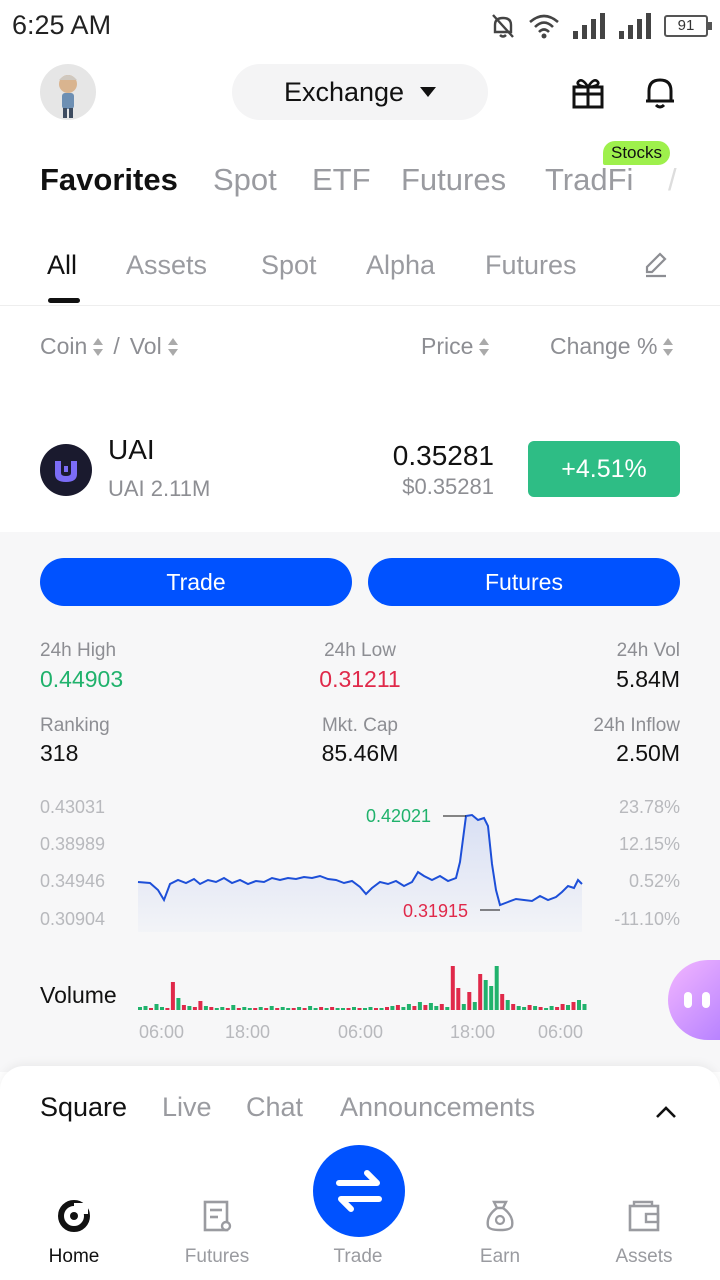  I want to click on tab-spot: Spot, so click(245, 180).